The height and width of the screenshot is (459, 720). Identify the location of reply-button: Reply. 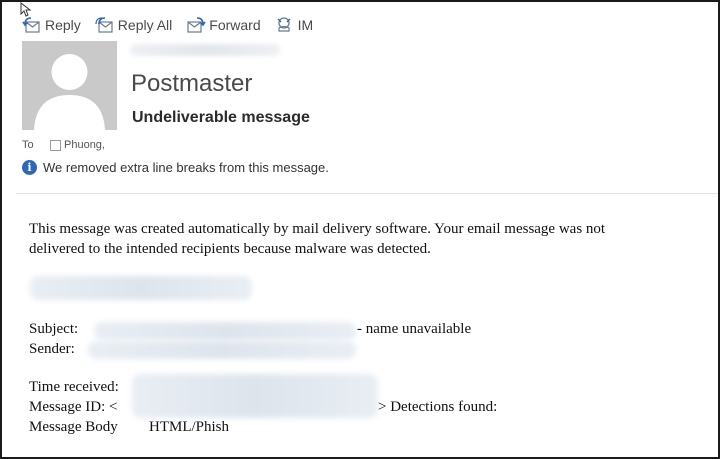
(51, 25).